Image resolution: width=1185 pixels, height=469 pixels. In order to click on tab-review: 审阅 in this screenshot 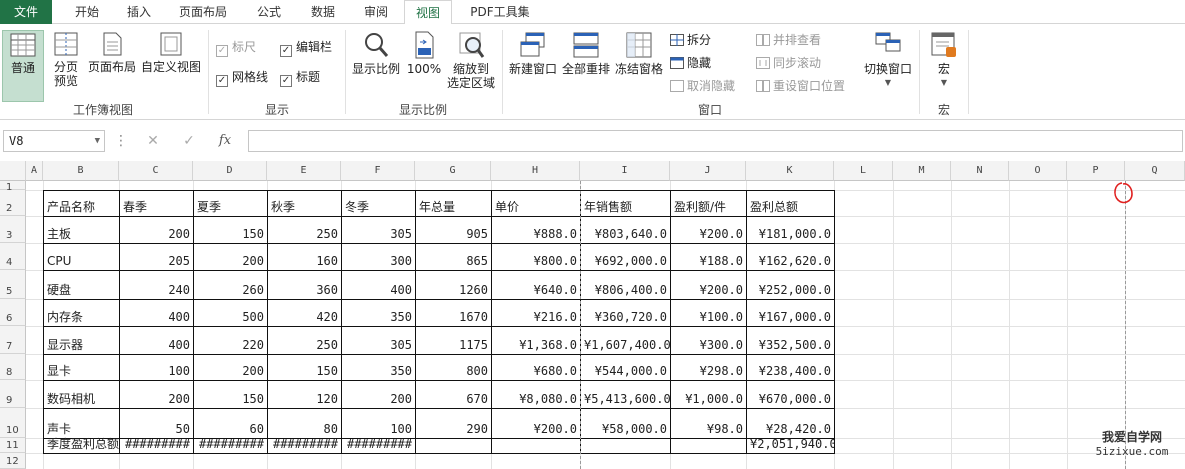, I will do `click(376, 12)`.